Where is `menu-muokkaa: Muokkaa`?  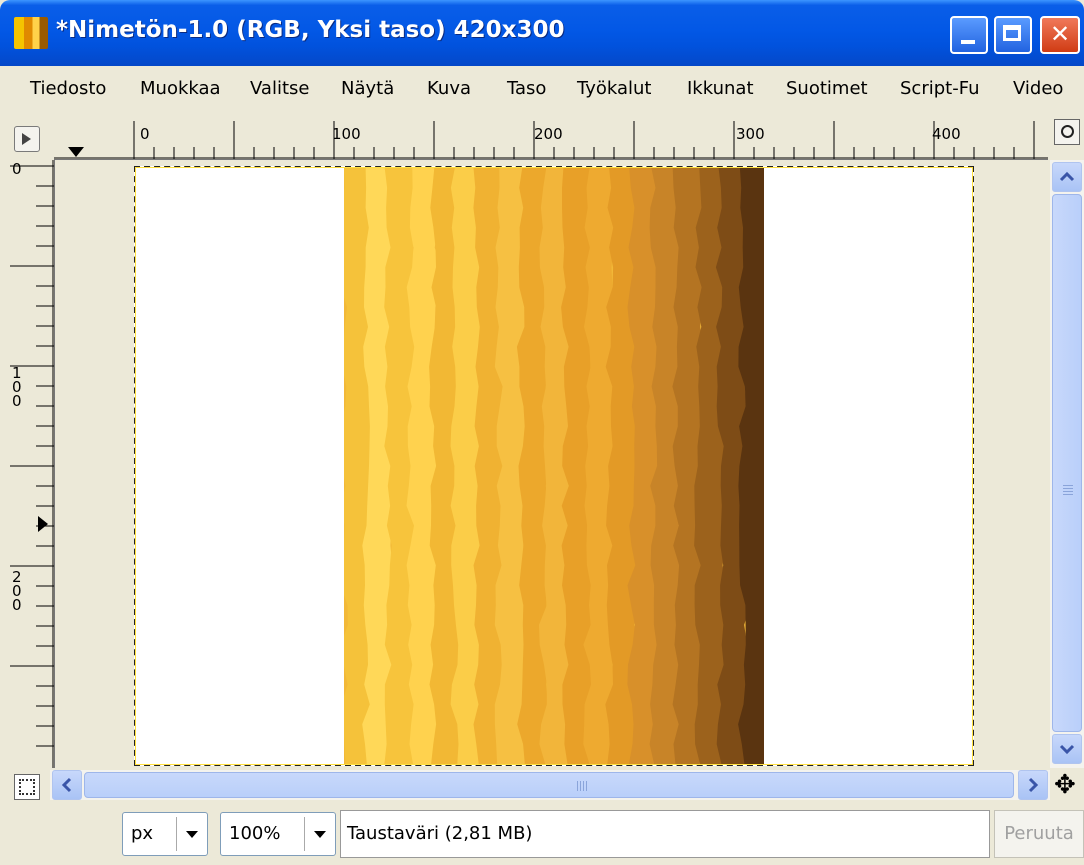
menu-muokkaa: Muokkaa is located at coordinates (180, 88).